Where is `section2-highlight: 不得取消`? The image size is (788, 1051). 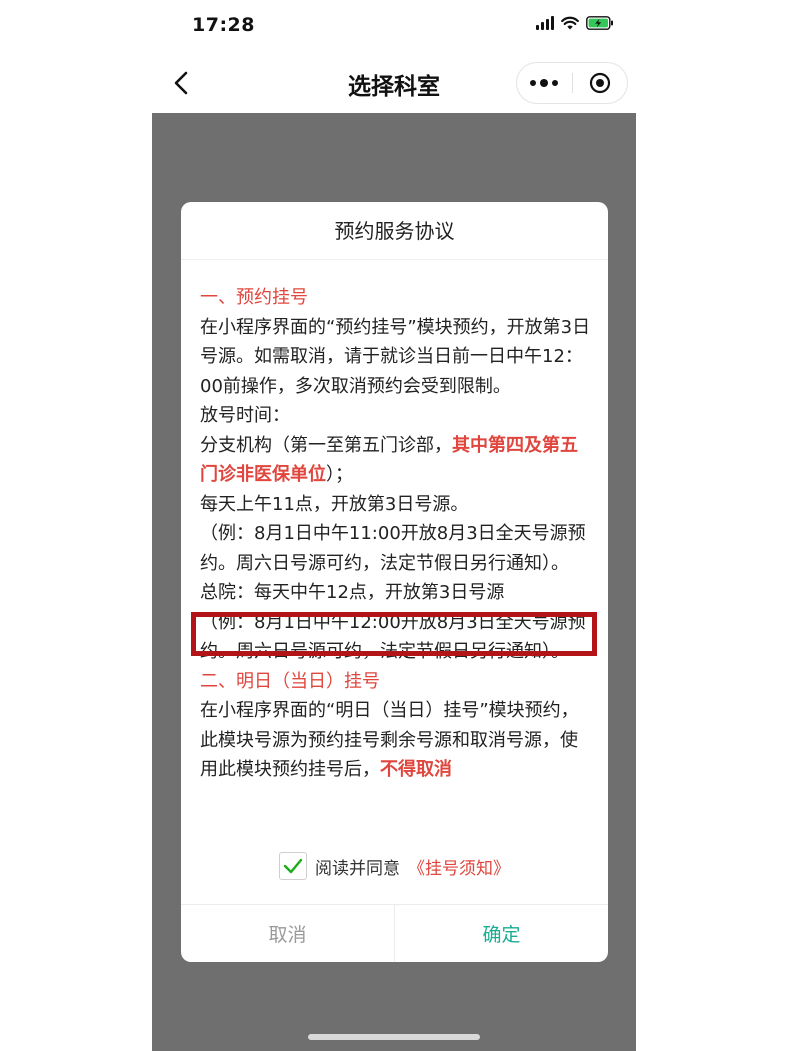 section2-highlight: 不得取消 is located at coordinates (416, 769).